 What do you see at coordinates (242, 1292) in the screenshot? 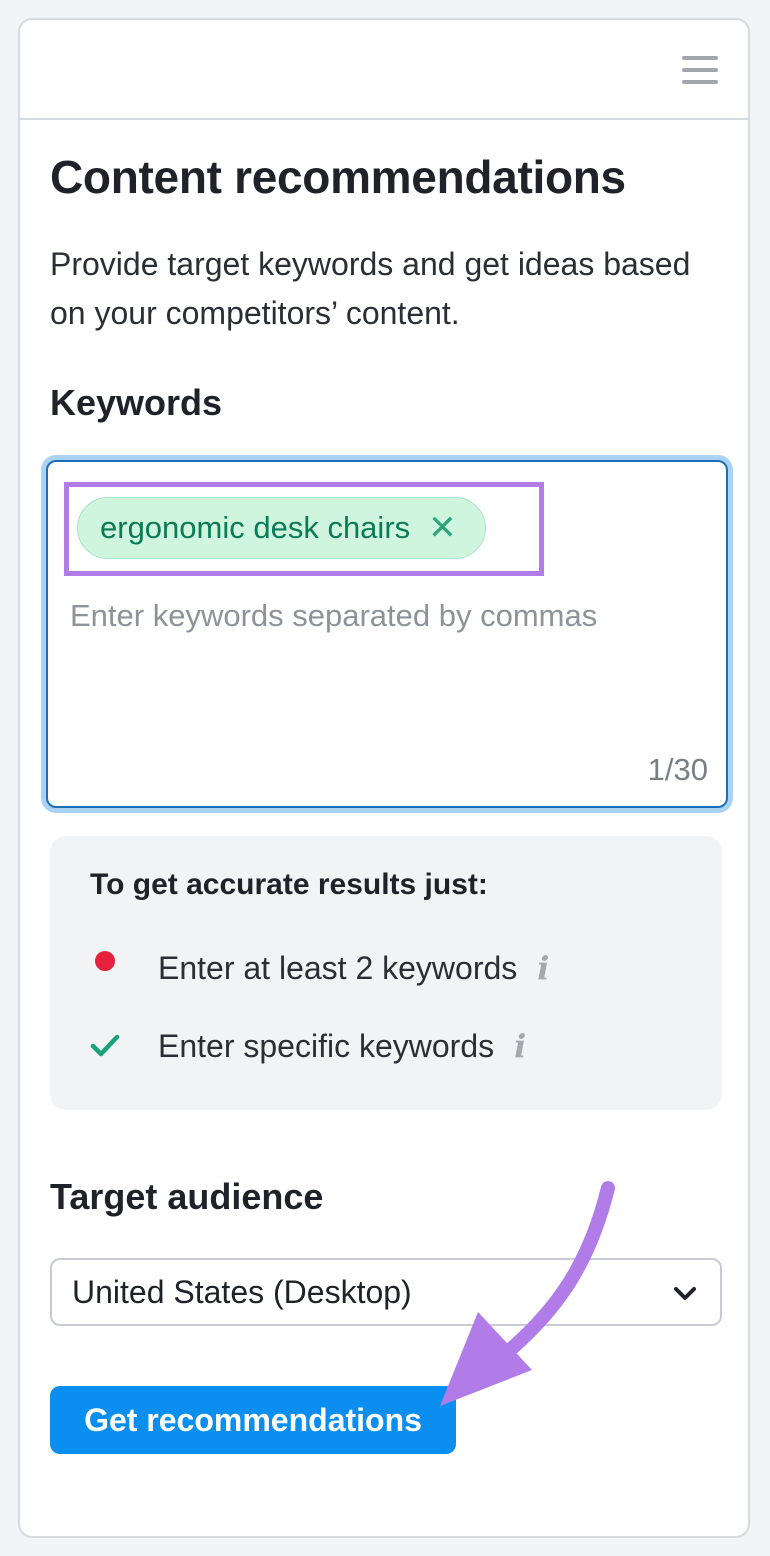
I see `target-audience-value: United States (Desktop)` at bounding box center [242, 1292].